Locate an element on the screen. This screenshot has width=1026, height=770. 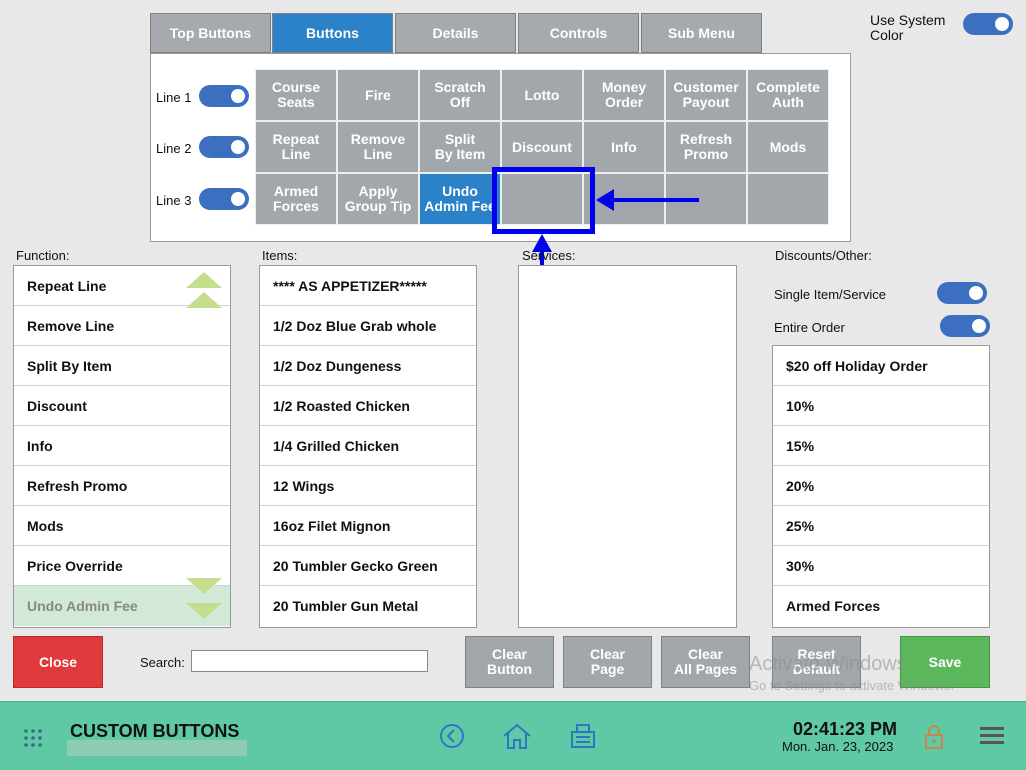
list-item: 1/4 Grilled Chicken is located at coordinates (368, 446).